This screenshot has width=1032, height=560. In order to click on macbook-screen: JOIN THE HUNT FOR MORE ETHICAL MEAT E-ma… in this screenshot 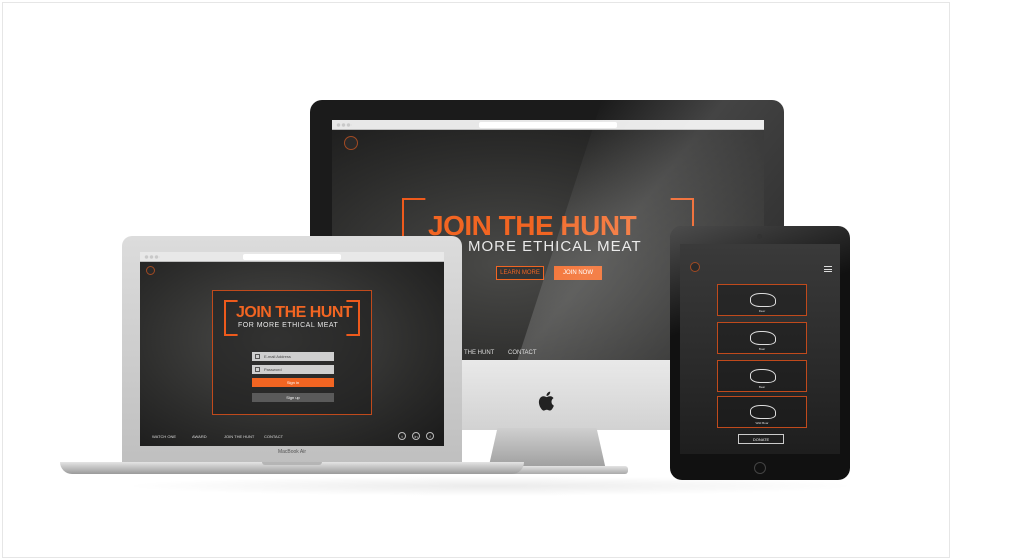, I will do `click(292, 349)`.